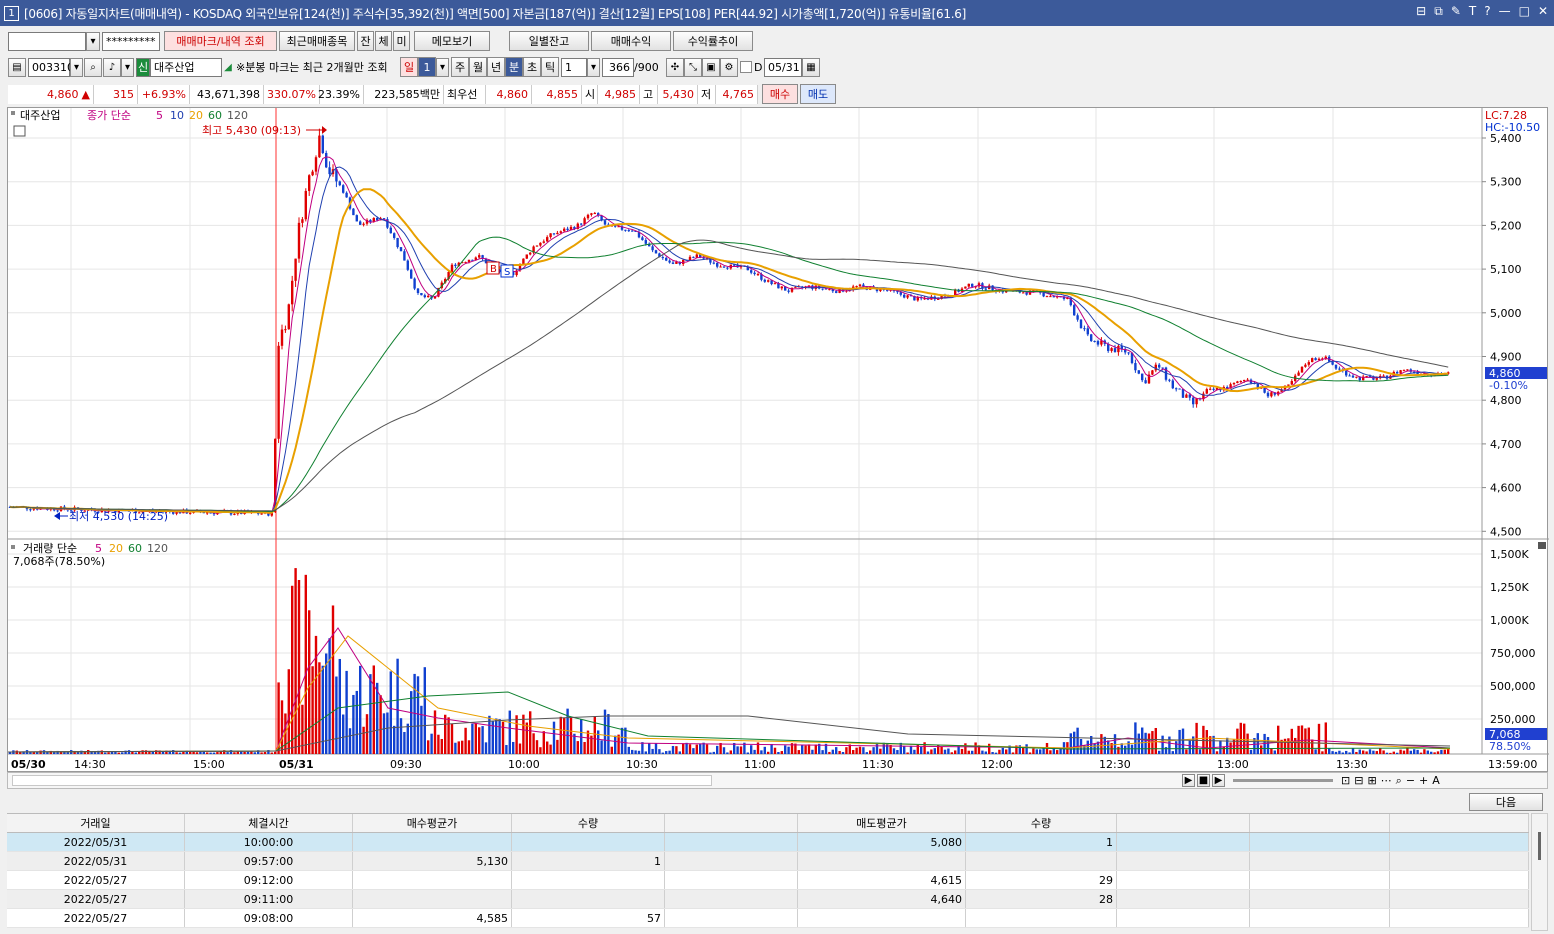  What do you see at coordinates (131, 41) in the screenshot?
I see `password-input: *********` at bounding box center [131, 41].